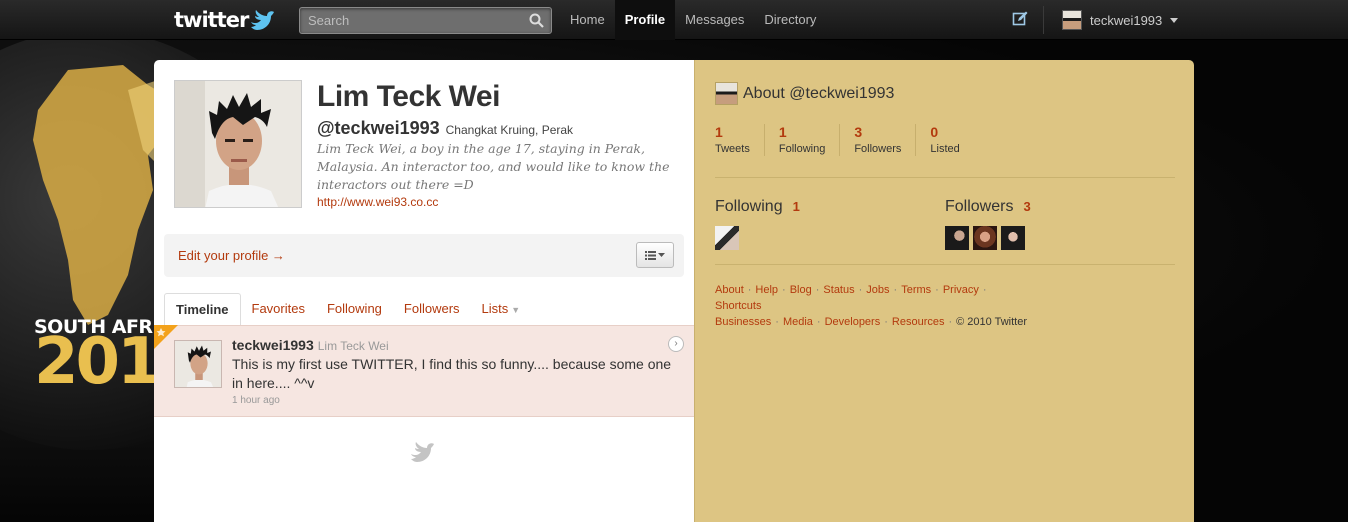  I want to click on search-box, so click(425, 20).